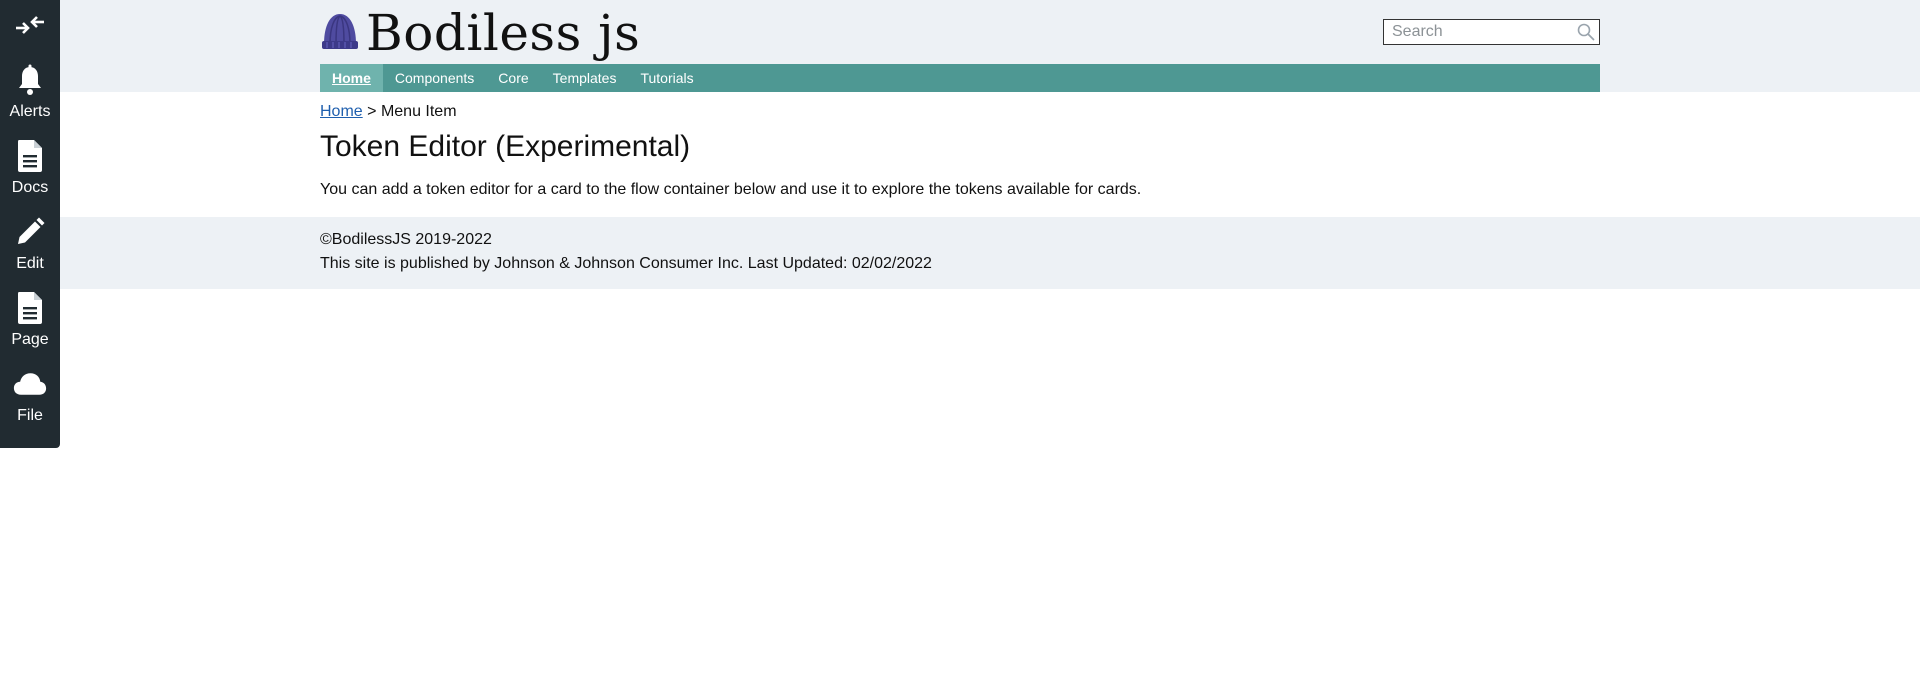 The width and height of the screenshot is (1920, 683). I want to click on breadcrumb-current: Menu Item, so click(418, 111).